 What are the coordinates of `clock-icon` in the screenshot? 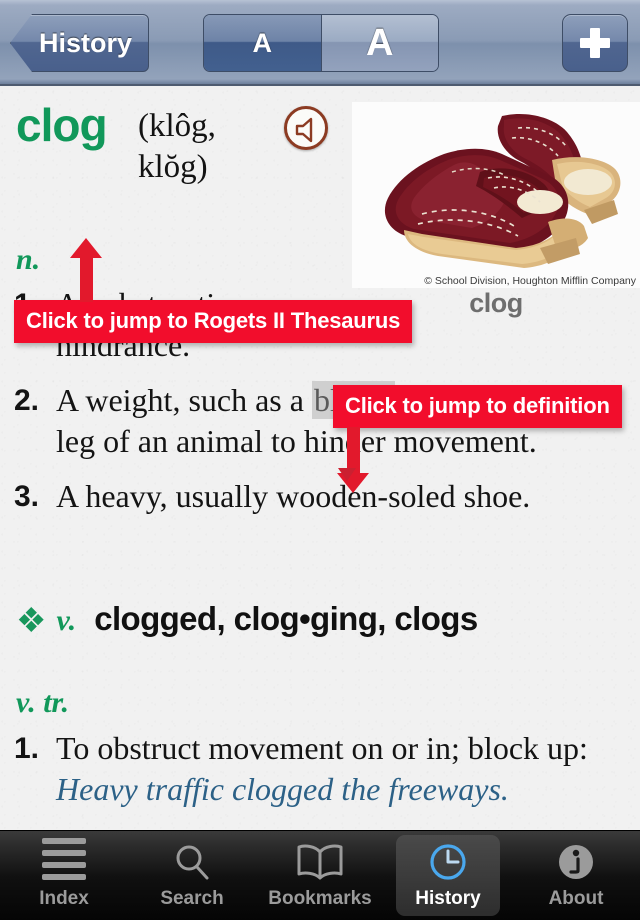 It's located at (448, 862).